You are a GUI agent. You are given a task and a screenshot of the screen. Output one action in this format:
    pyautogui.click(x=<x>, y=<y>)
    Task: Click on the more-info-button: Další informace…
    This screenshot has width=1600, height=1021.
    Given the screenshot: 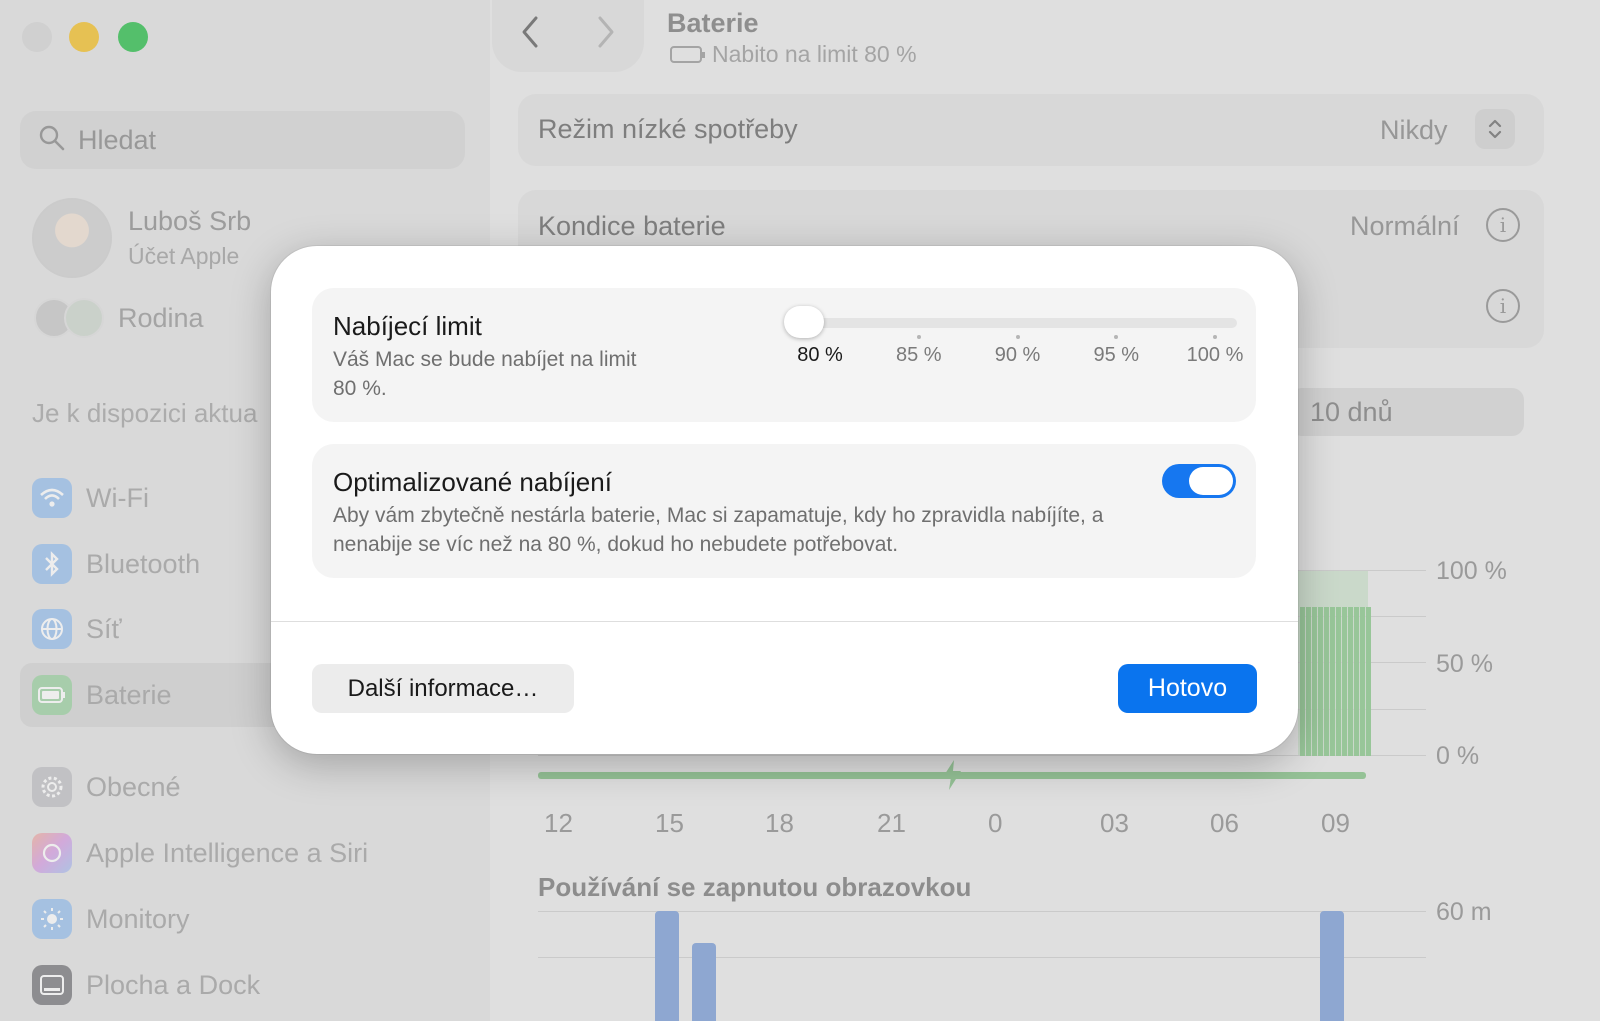 What is the action you would take?
    pyautogui.click(x=443, y=688)
    